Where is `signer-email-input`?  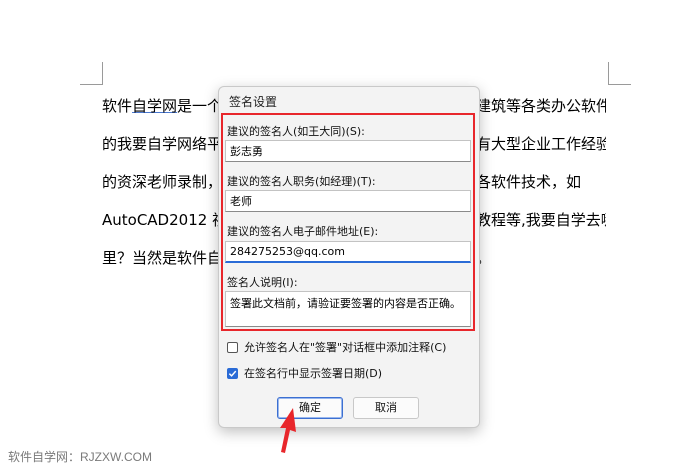 signer-email-input is located at coordinates (348, 252).